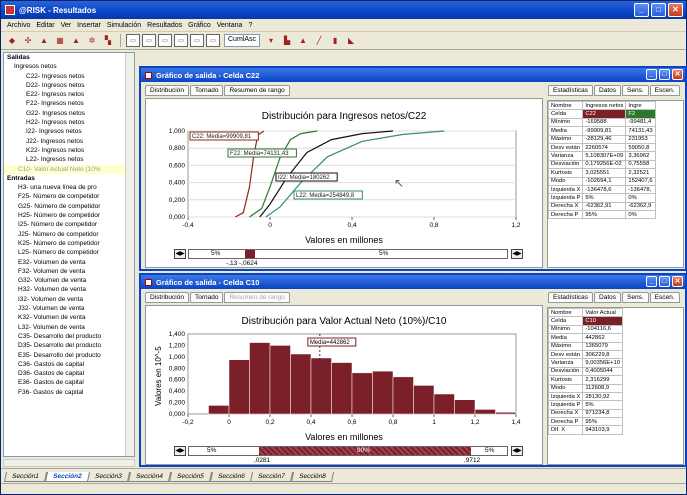 This screenshot has height=495, width=687. What do you see at coordinates (348, 254) in the screenshot?
I see `range-bar: 5% 5%` at bounding box center [348, 254].